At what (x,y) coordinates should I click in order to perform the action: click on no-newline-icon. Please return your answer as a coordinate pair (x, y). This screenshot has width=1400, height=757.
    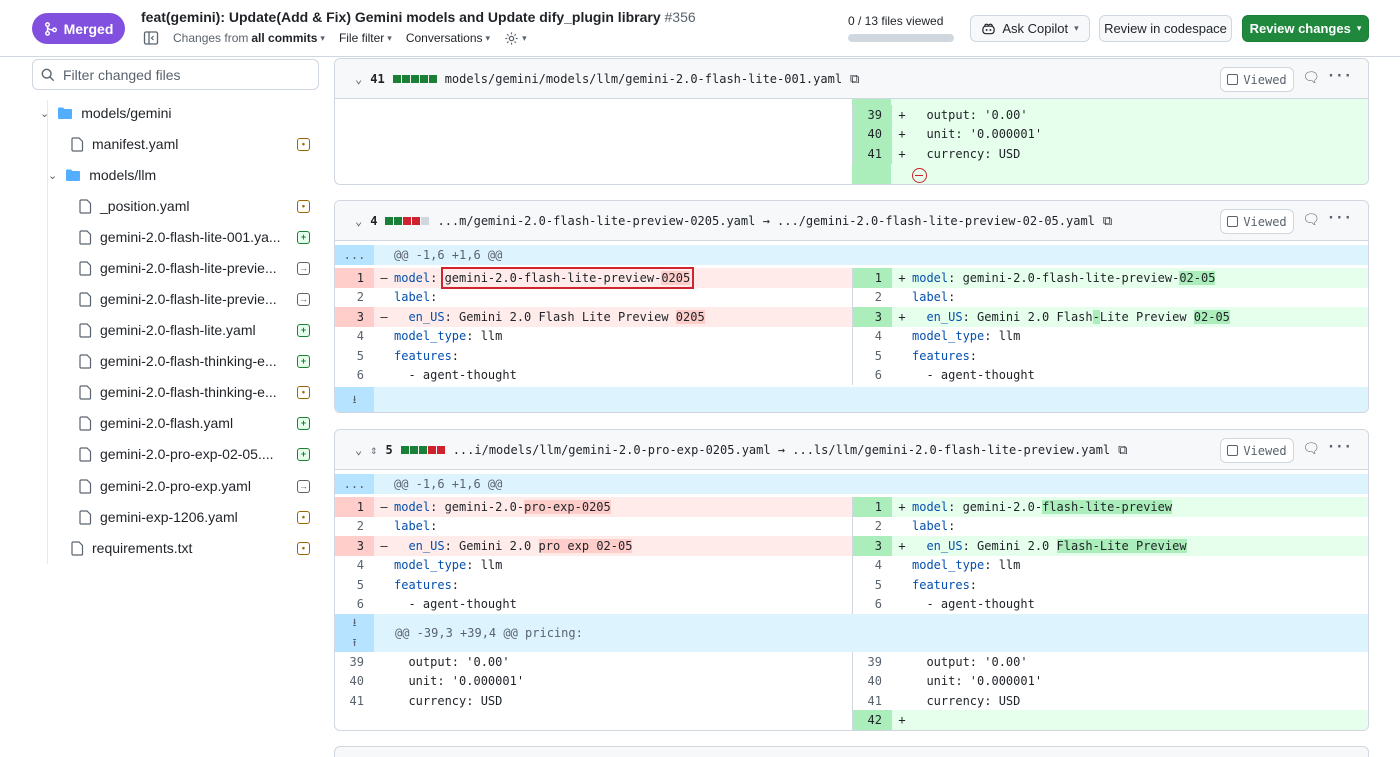
    Looking at the image, I should click on (919, 175).